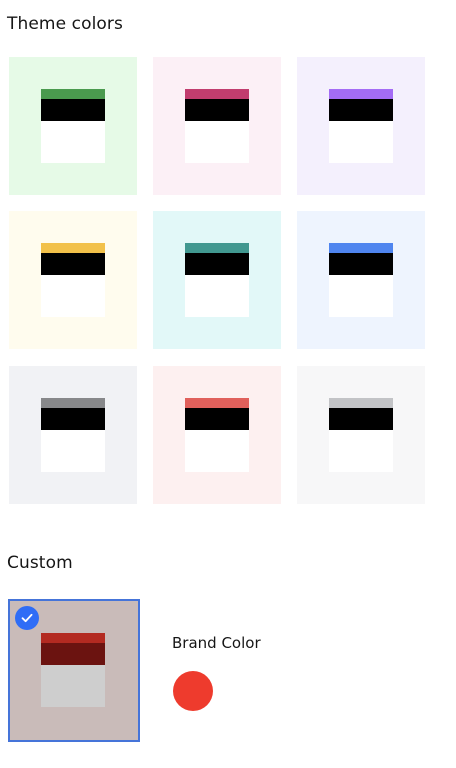  I want to click on theme-swatch-blue, so click(361, 280).